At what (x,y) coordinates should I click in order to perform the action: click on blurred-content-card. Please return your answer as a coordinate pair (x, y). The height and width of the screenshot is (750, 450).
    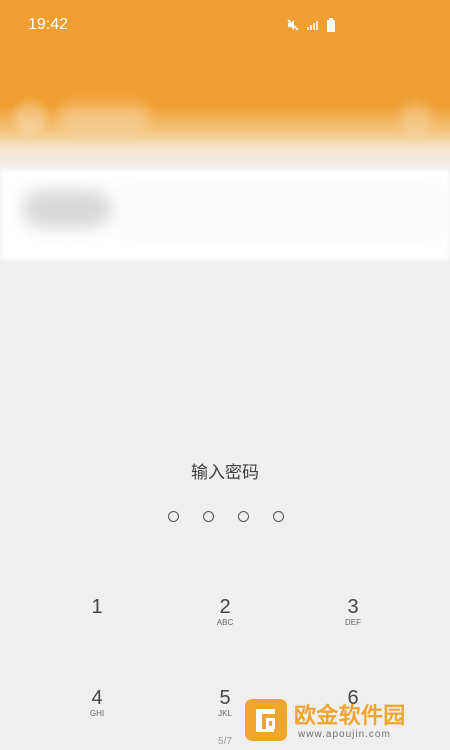
    Looking at the image, I should click on (225, 215).